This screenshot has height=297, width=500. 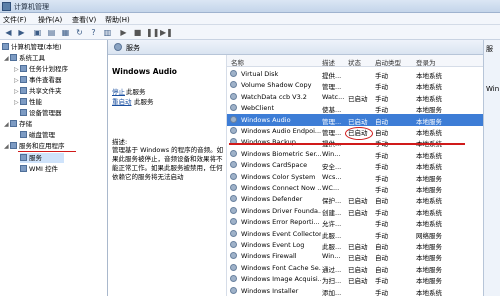 What do you see at coordinates (266, 119) in the screenshot?
I see `service-name: Windows Audio` at bounding box center [266, 119].